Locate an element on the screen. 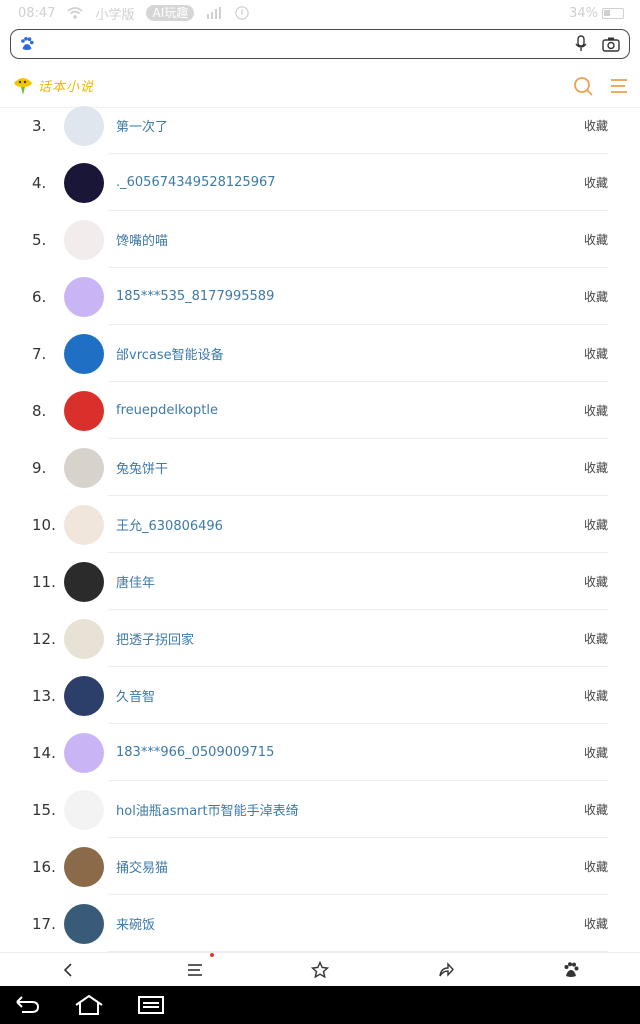 The image size is (640, 1024). user-name-link: hol油瓶asmart帀智能手淖表绮 is located at coordinates (350, 809).